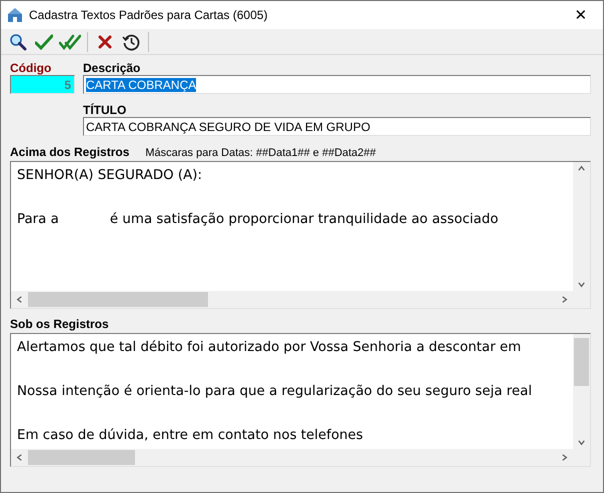 Image resolution: width=604 pixels, height=493 pixels. Describe the element at coordinates (260, 153) in the screenshot. I see `hint-text: Máscaras para Datas: ##Data1## e ##Data2##` at that location.